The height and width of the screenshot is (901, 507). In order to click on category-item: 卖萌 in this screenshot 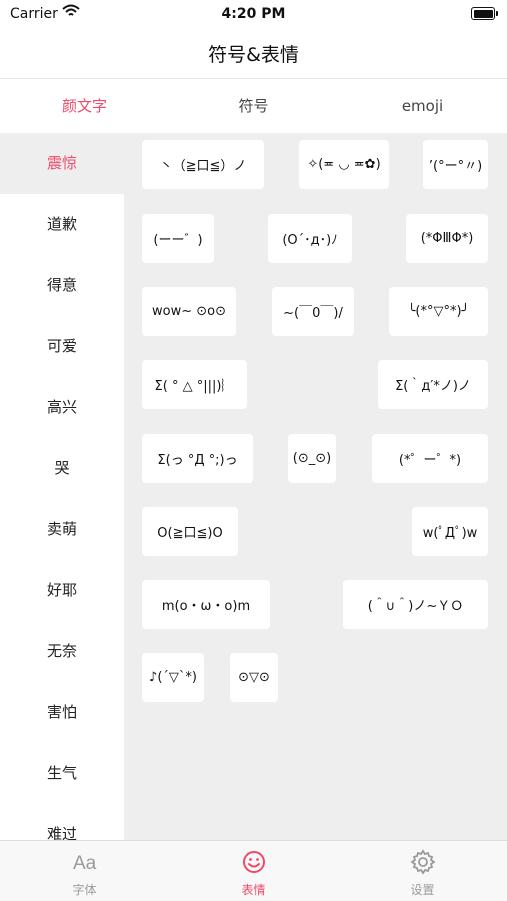, I will do `click(62, 529)`.